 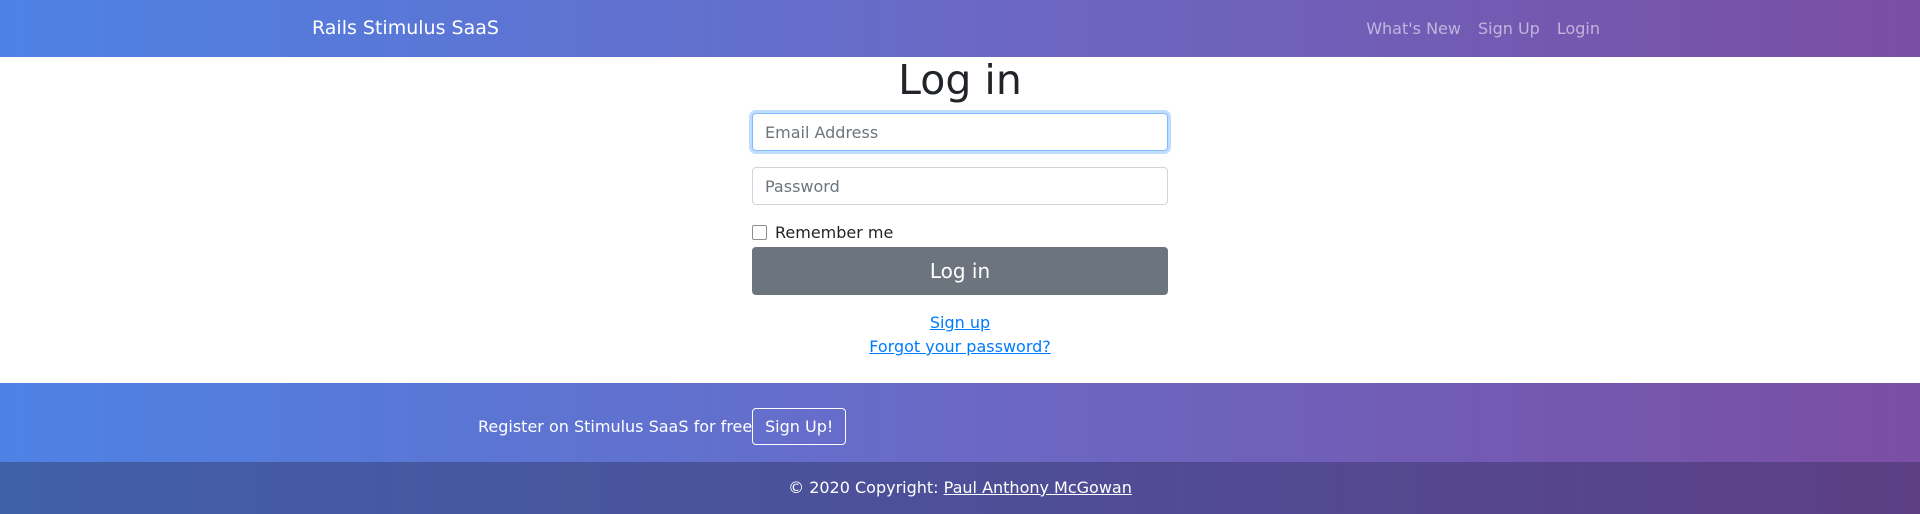 I want to click on forgot-password-link-row: Forgot your password?, so click(x=960, y=346).